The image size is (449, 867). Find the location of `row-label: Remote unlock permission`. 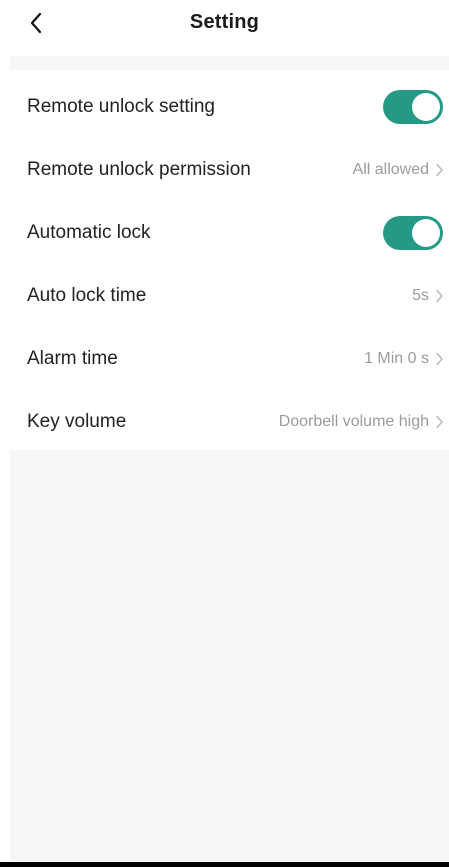

row-label: Remote unlock permission is located at coordinates (139, 169).